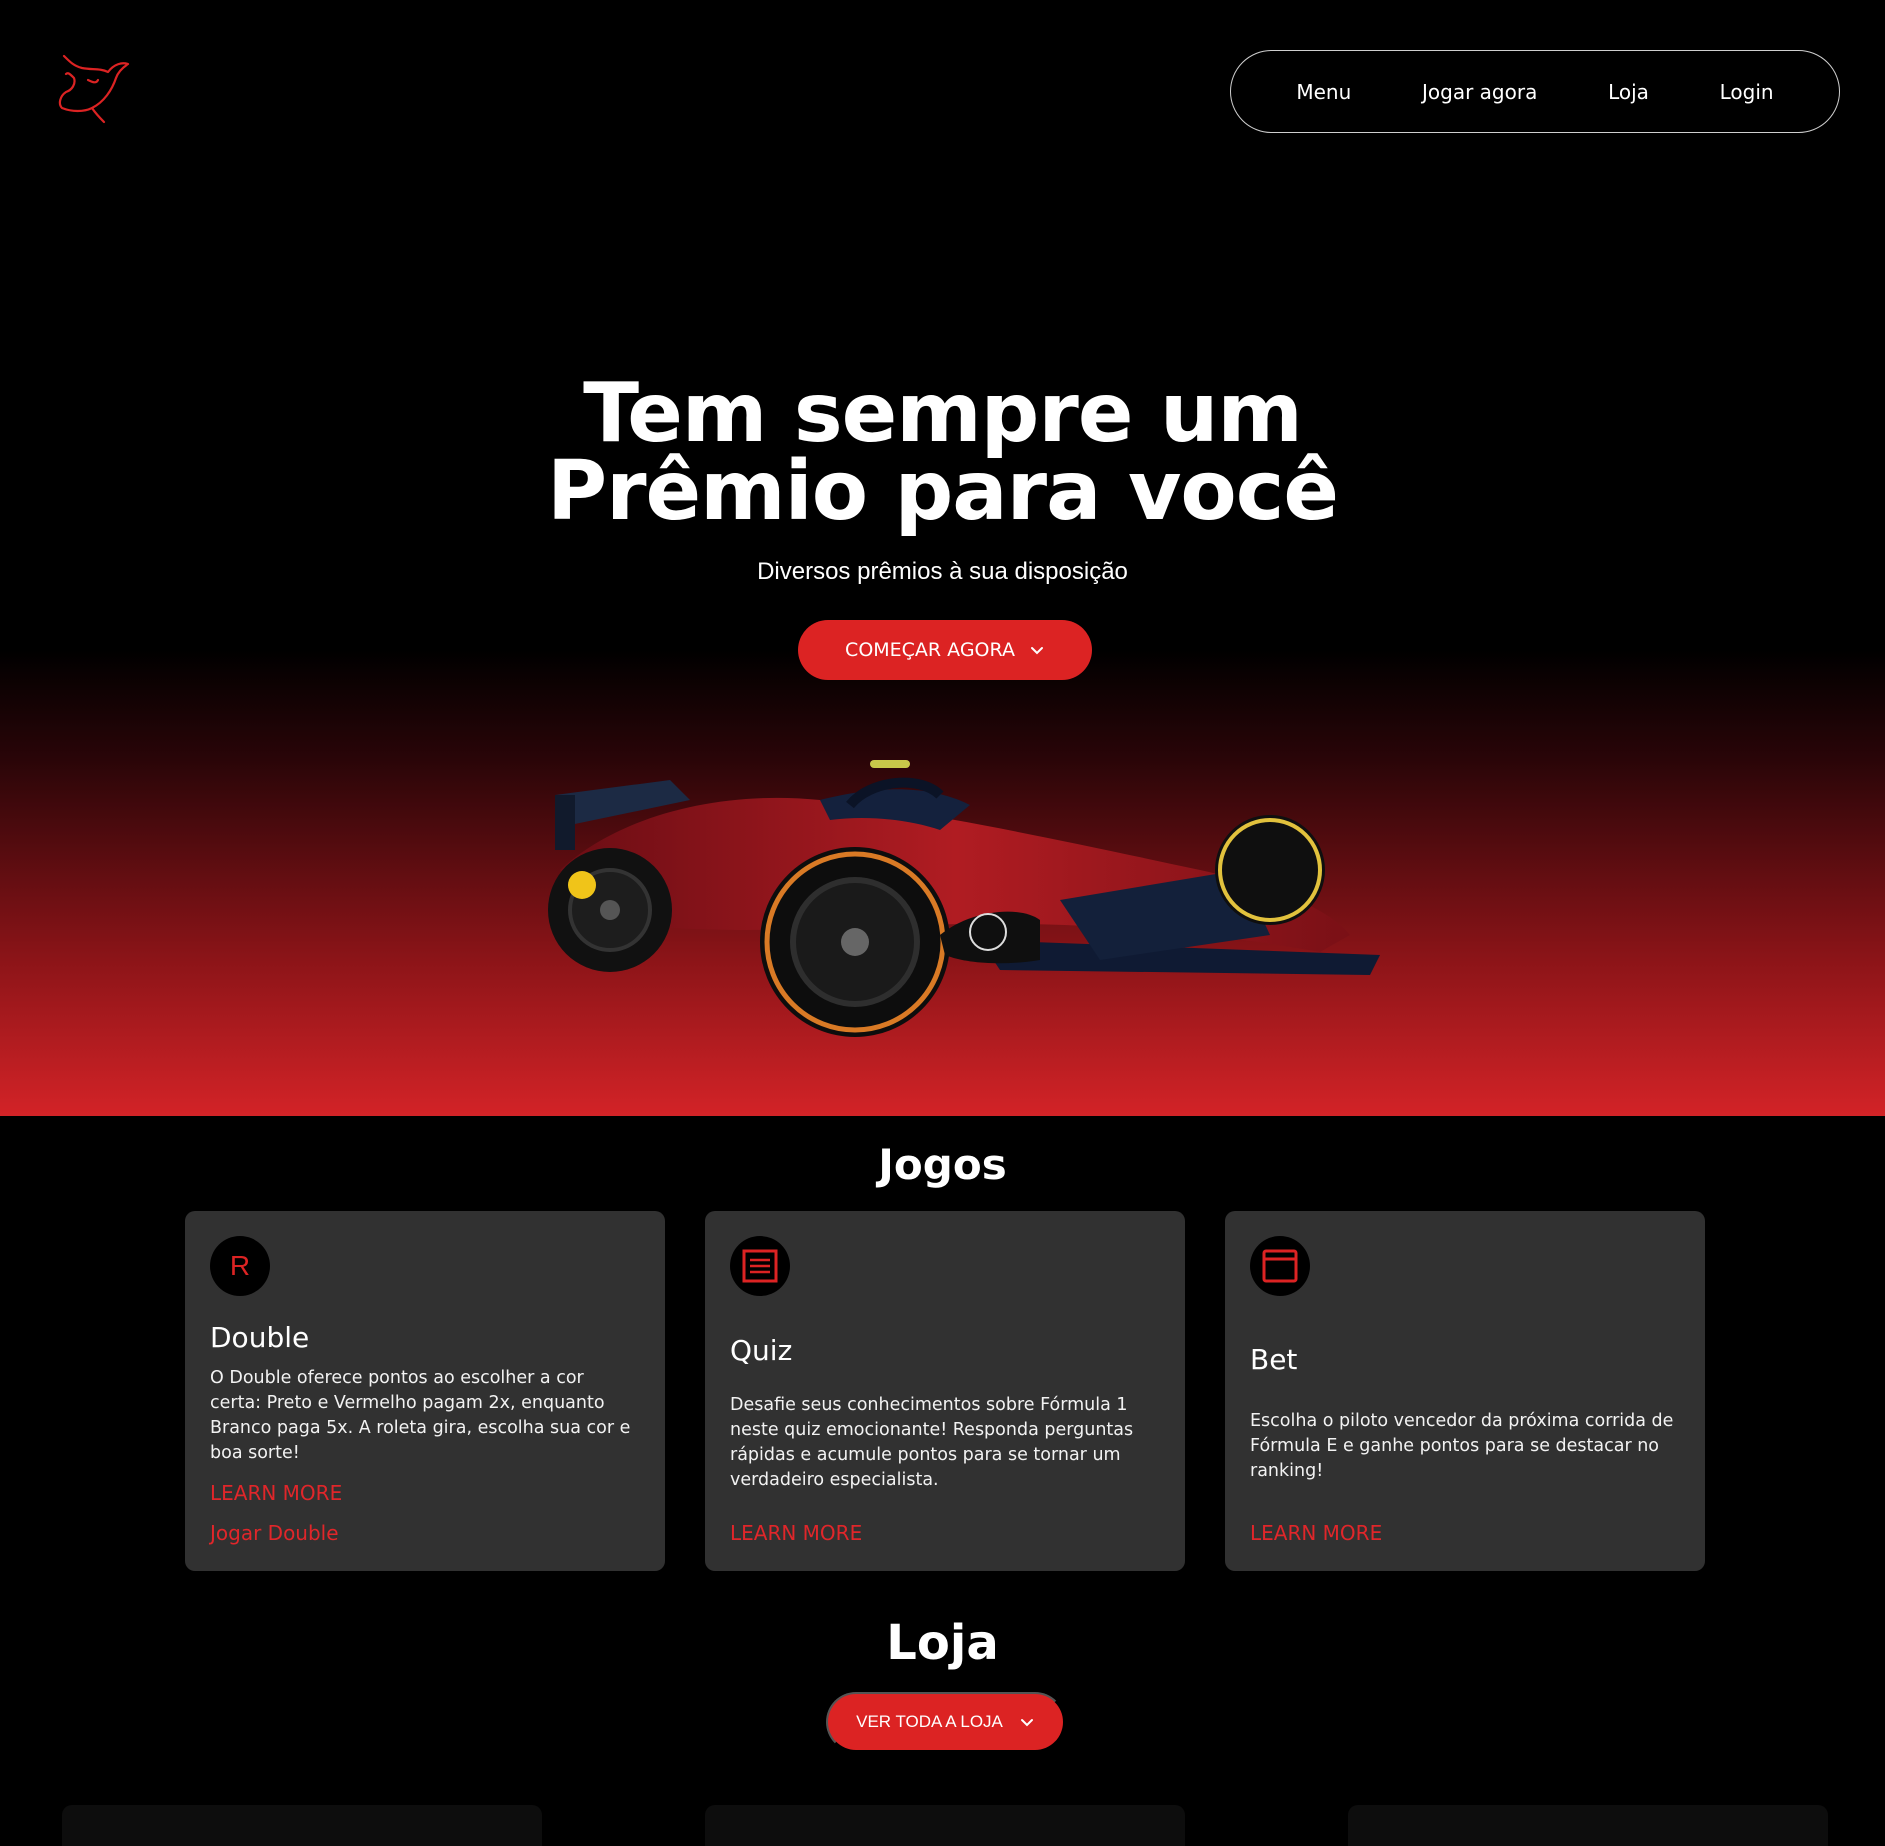 The image size is (1885, 1846). What do you see at coordinates (930, 650) in the screenshot?
I see `comecar-agora-label: COMEÇAR AGORA` at bounding box center [930, 650].